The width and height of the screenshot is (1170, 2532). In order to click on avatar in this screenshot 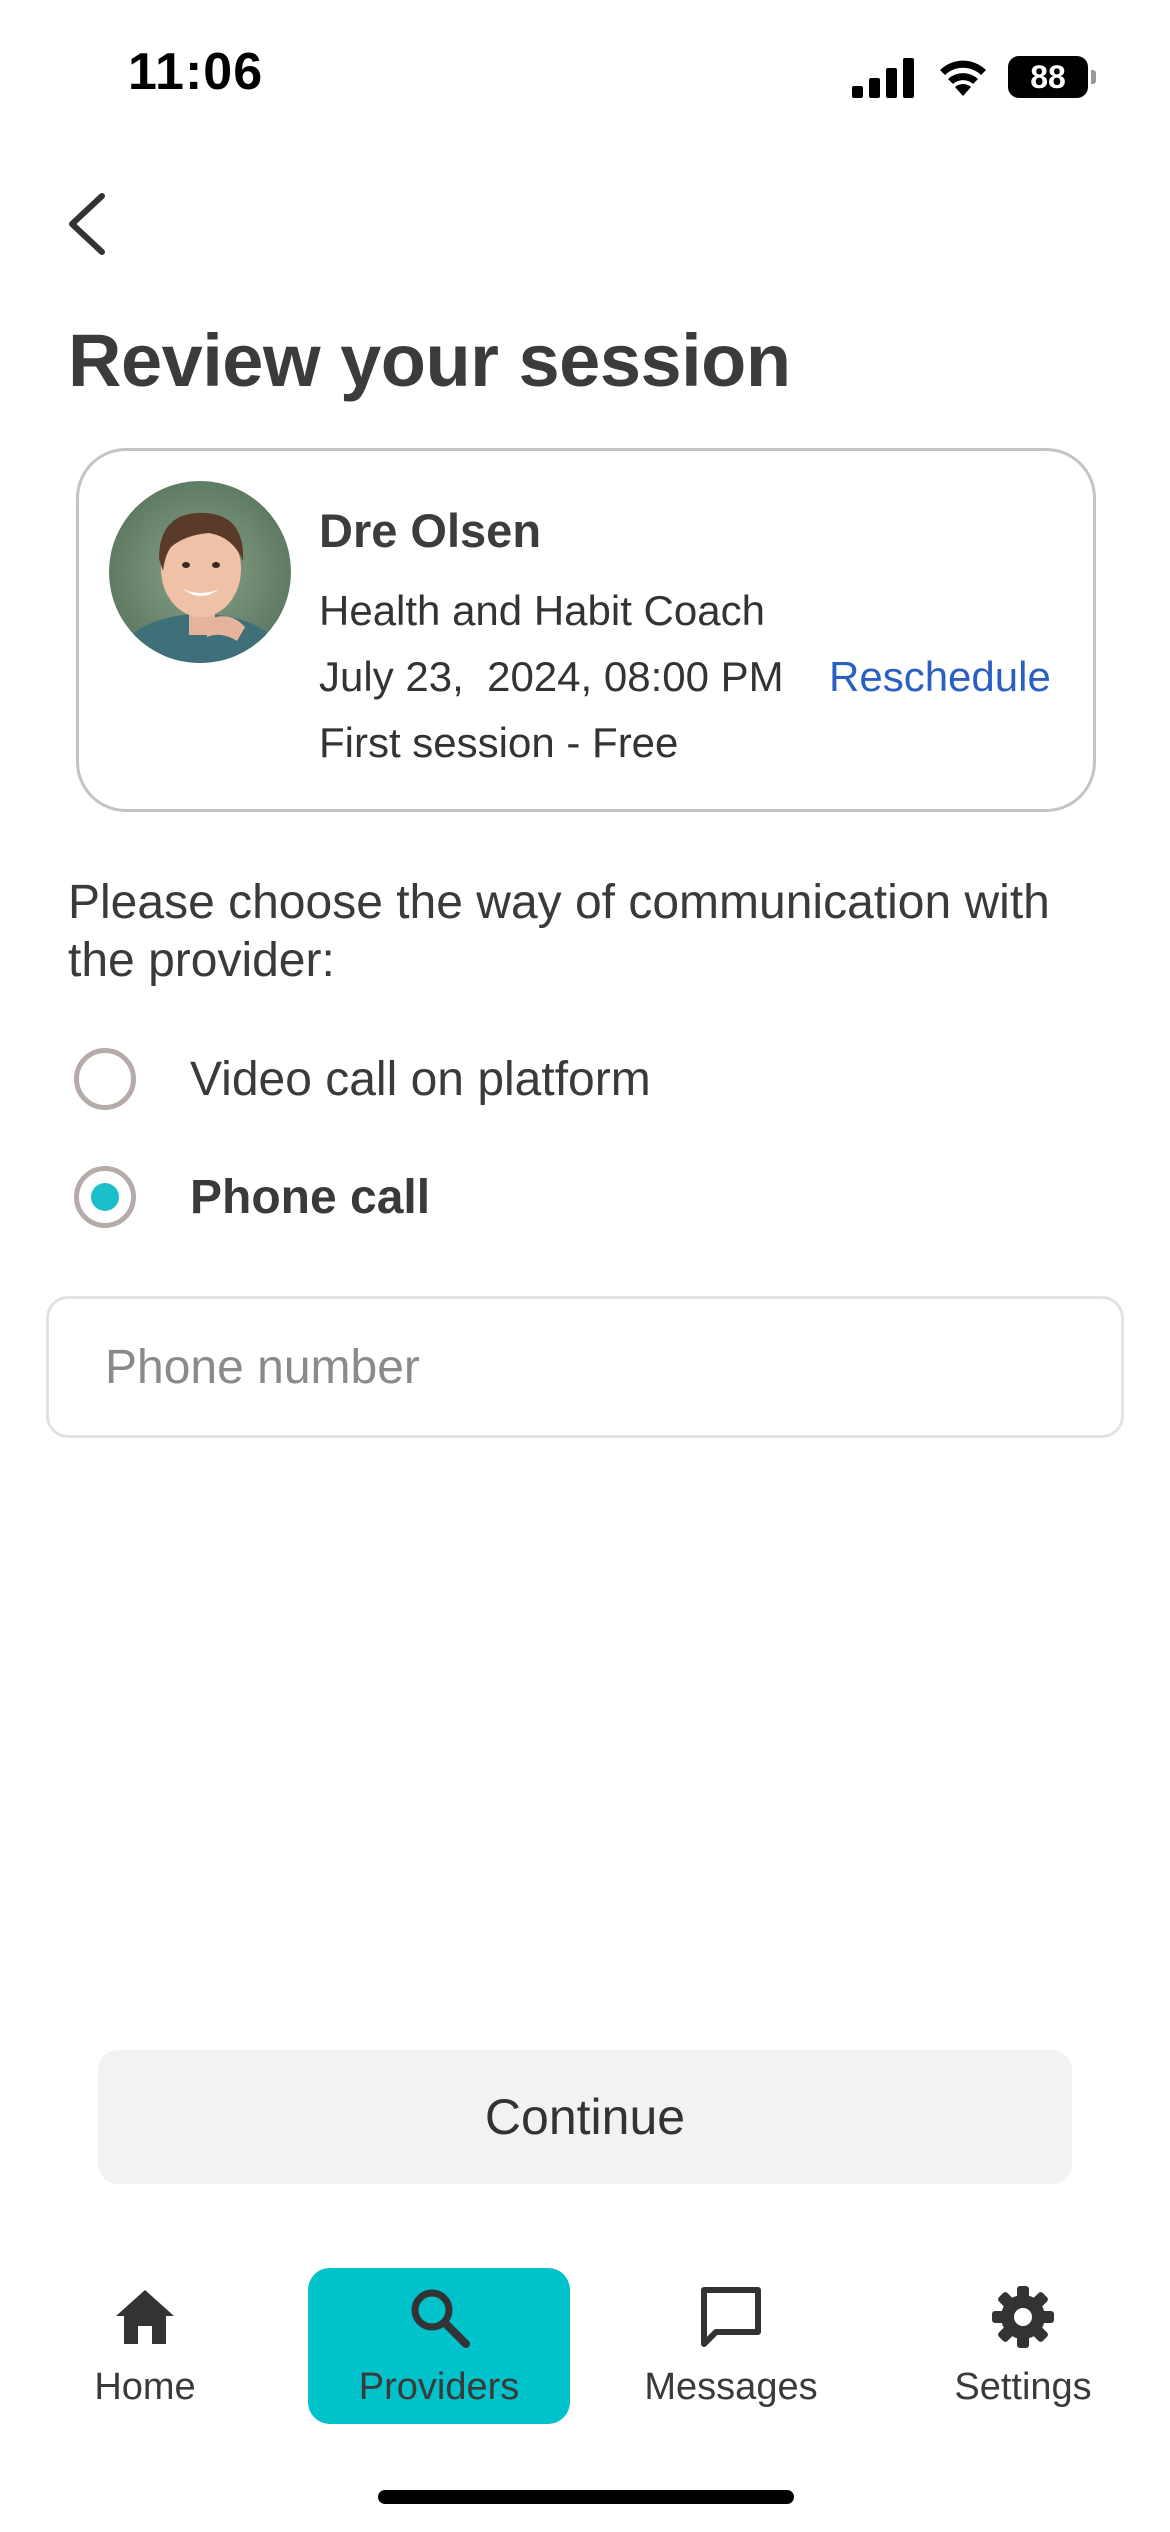, I will do `click(200, 572)`.